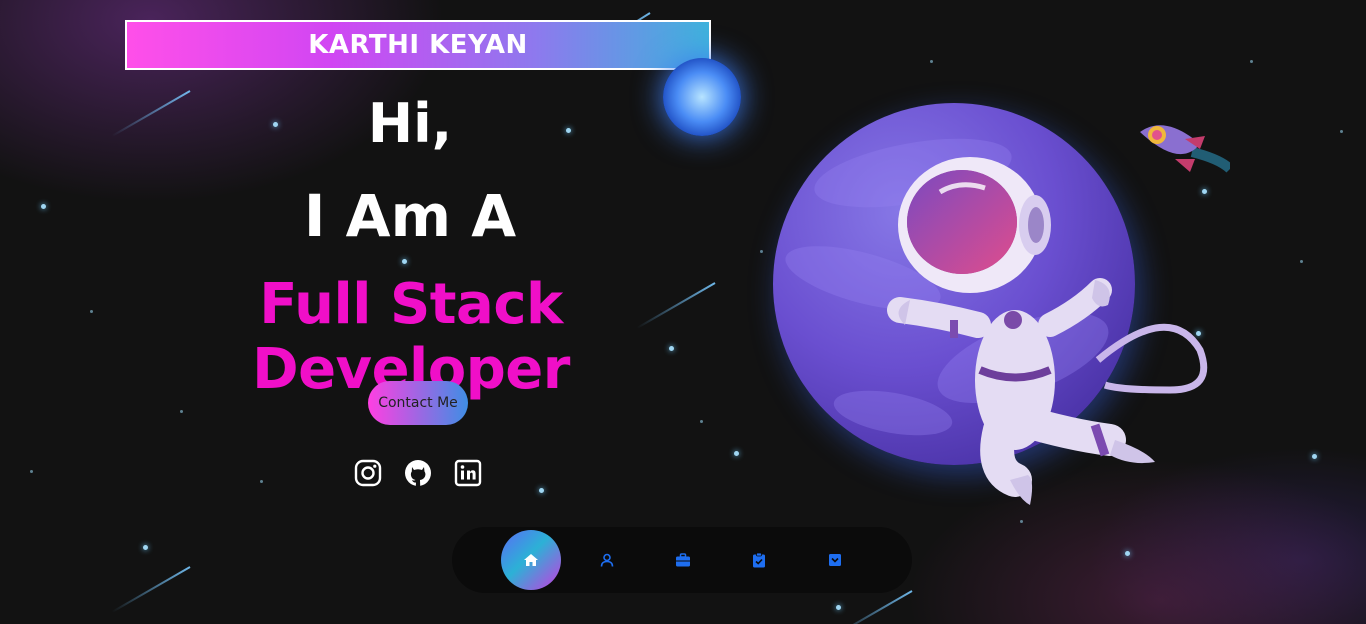  Describe the element at coordinates (418, 473) in the screenshot. I see `github-icon` at that location.